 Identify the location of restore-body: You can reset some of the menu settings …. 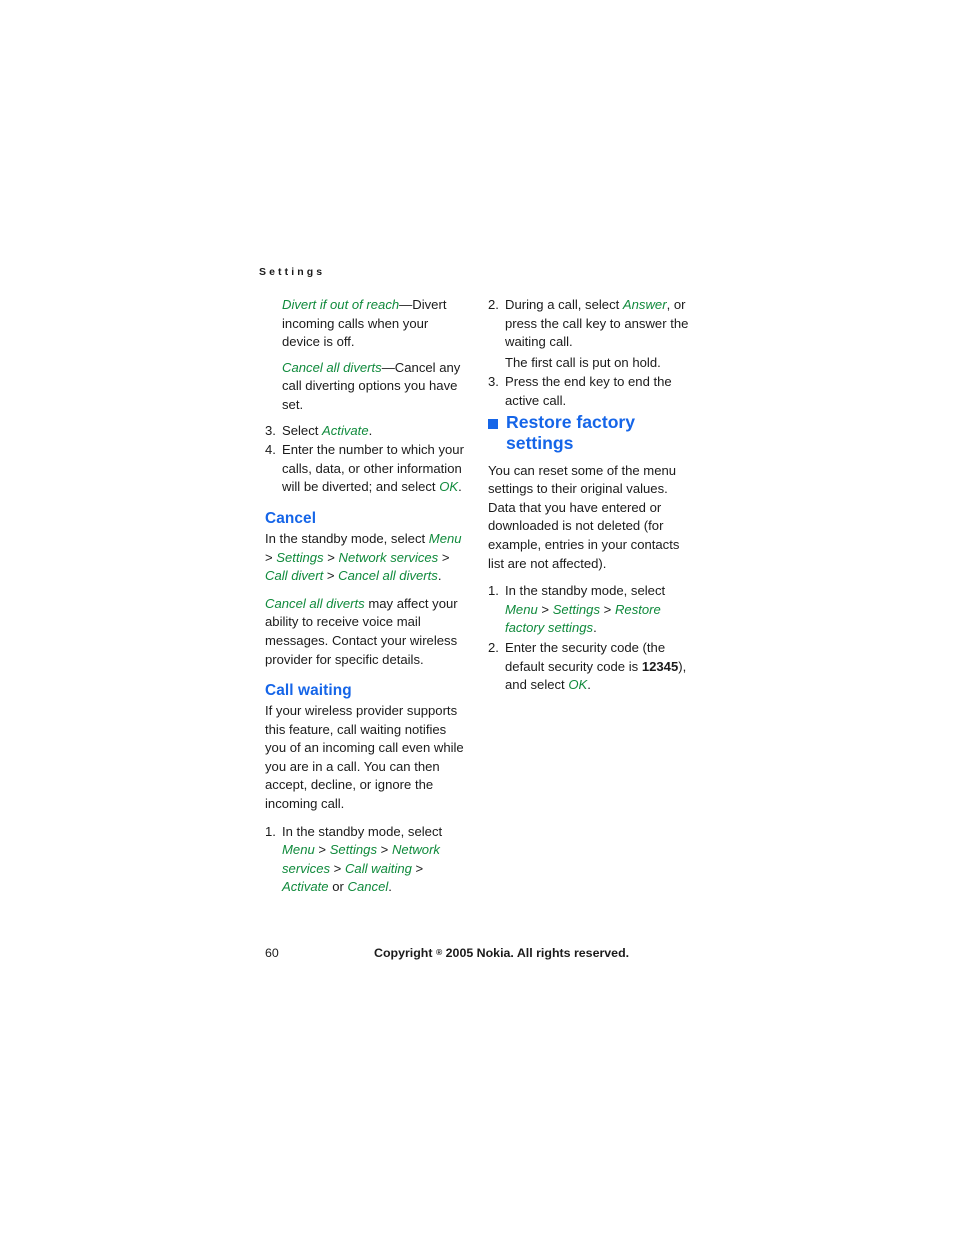
(584, 516).